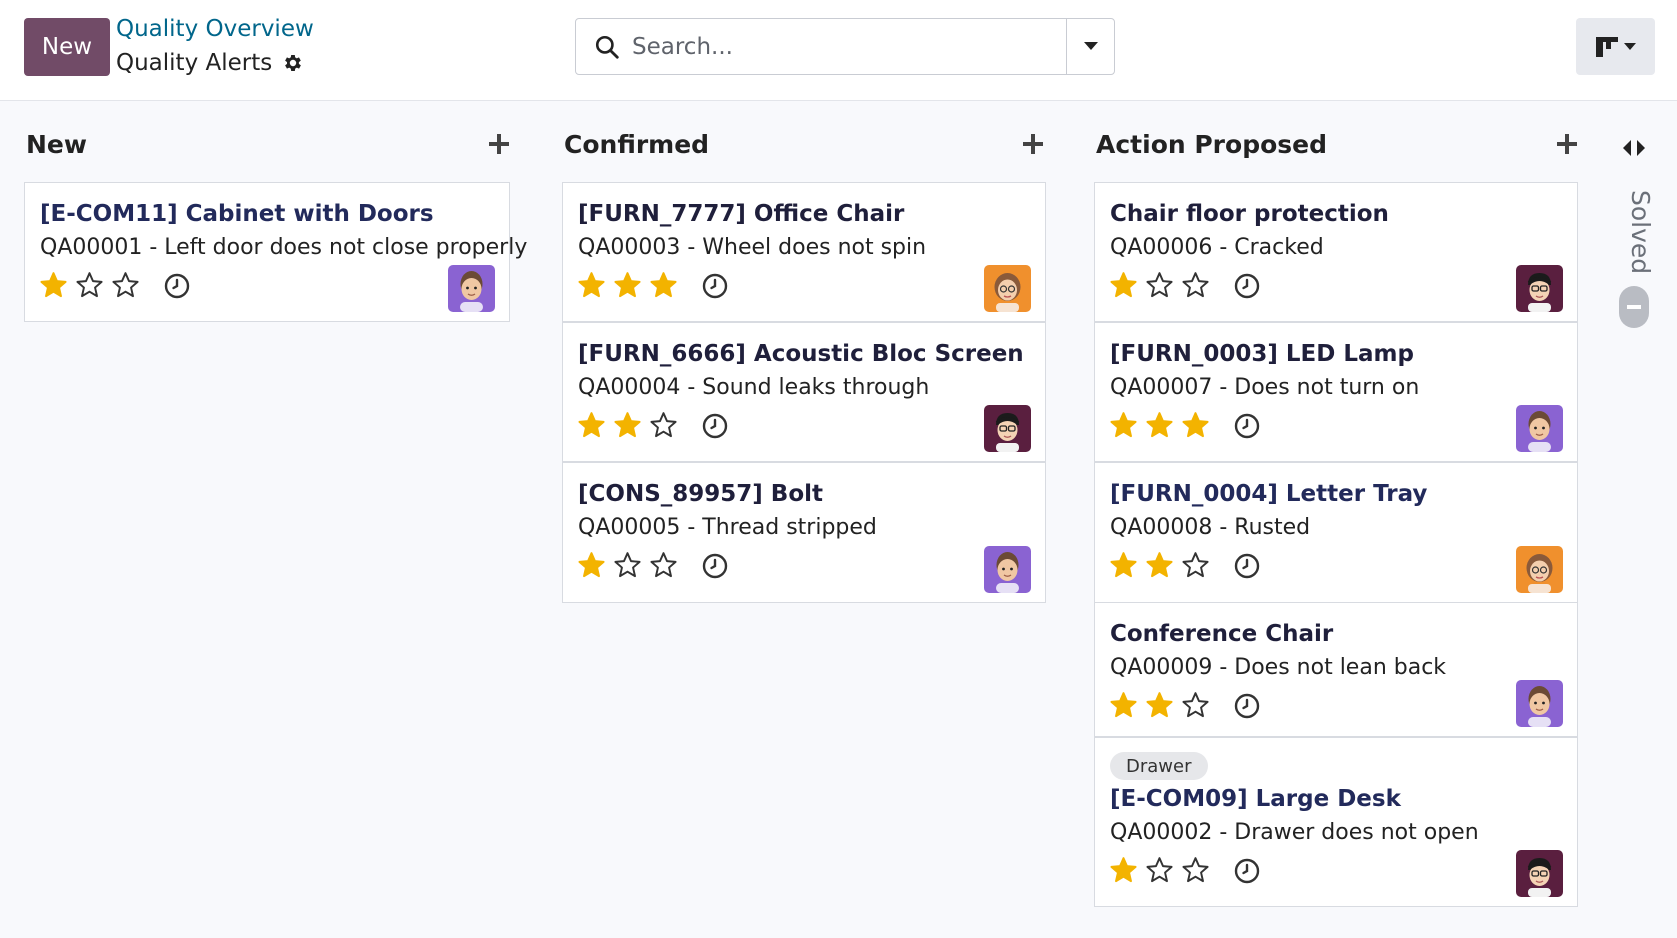 The image size is (1677, 938). What do you see at coordinates (1640, 232) in the screenshot?
I see `folded-column-title: Solved` at bounding box center [1640, 232].